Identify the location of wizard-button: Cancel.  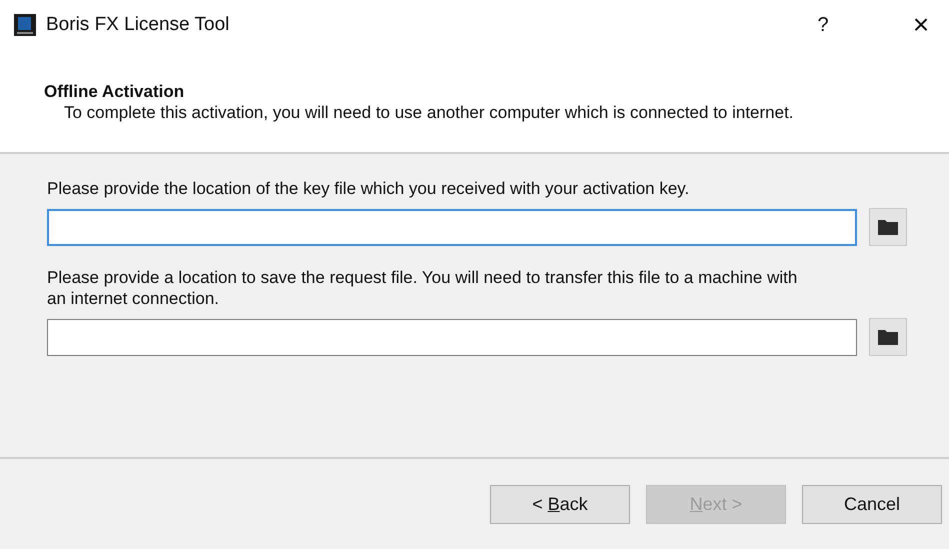
(872, 504).